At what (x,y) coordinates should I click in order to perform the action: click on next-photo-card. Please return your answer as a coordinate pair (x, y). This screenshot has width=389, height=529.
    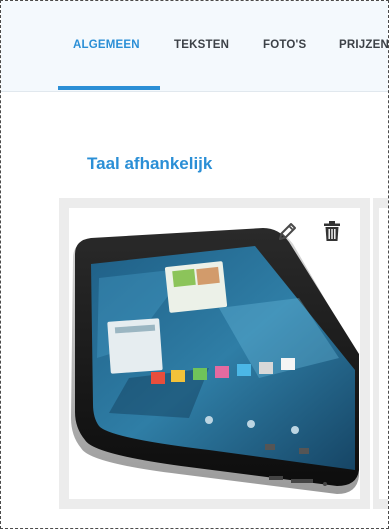
    Looking at the image, I should click on (380, 353).